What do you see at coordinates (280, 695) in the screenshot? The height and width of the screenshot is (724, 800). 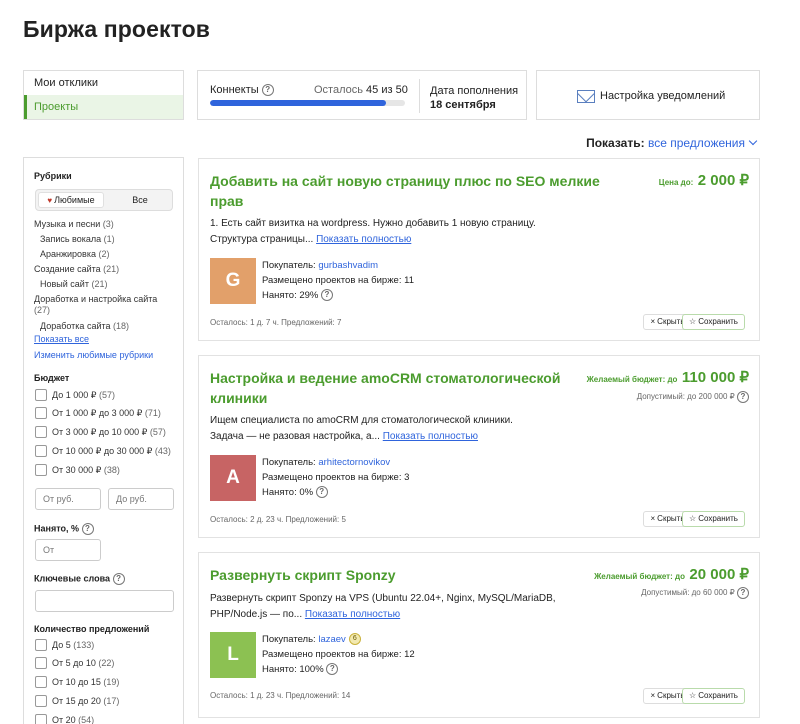 I see `project-meta: Осталось: 1 д. 23 ч. Предложений: 14` at bounding box center [280, 695].